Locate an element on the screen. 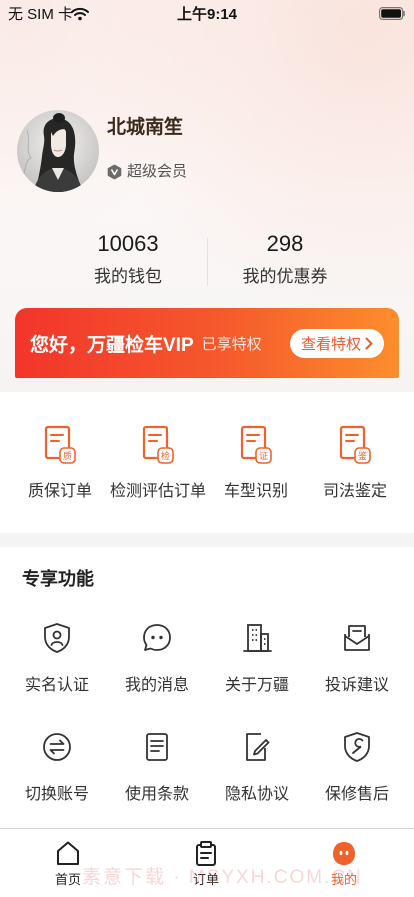 The height and width of the screenshot is (897, 414). feature-label: 投诉建议 is located at coordinates (356, 685).